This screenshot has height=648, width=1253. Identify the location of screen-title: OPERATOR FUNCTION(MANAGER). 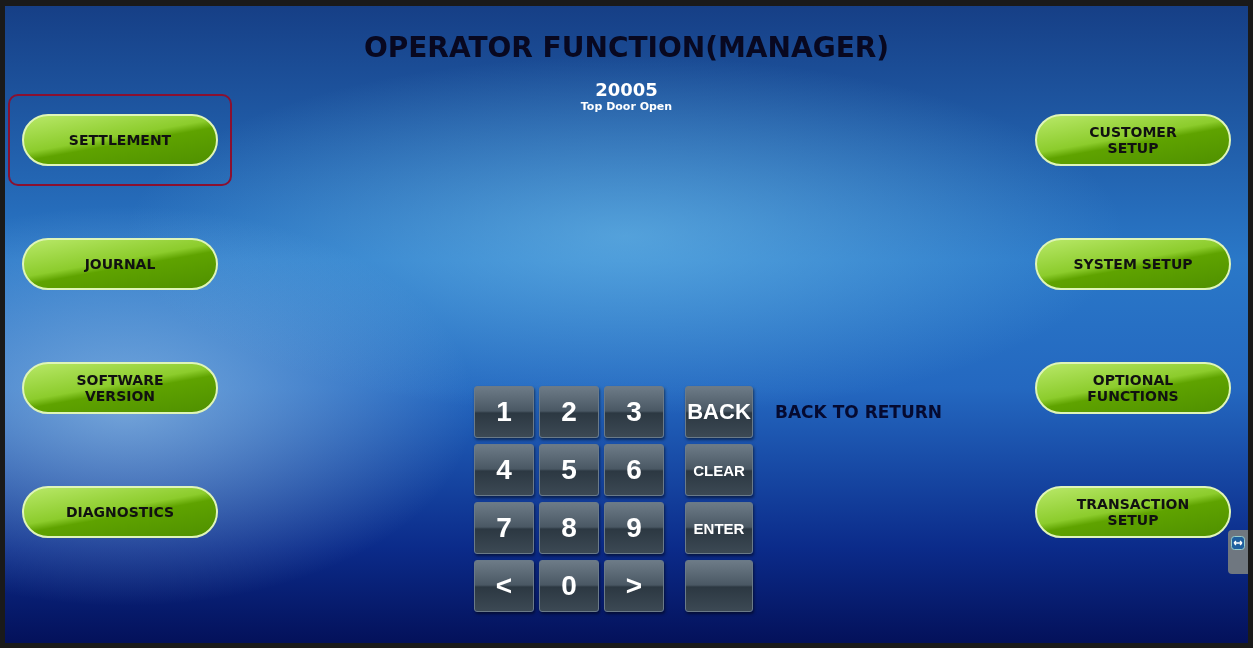
(626, 48).